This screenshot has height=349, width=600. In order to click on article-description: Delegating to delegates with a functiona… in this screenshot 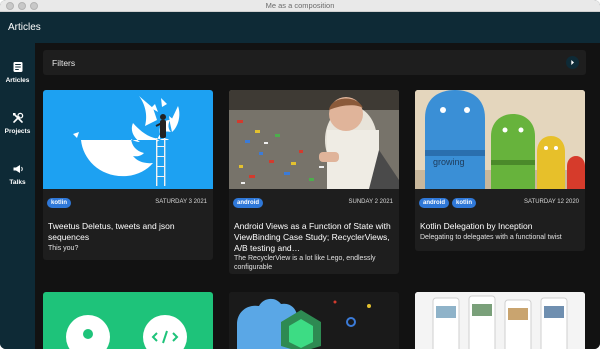, I will do `click(491, 237)`.